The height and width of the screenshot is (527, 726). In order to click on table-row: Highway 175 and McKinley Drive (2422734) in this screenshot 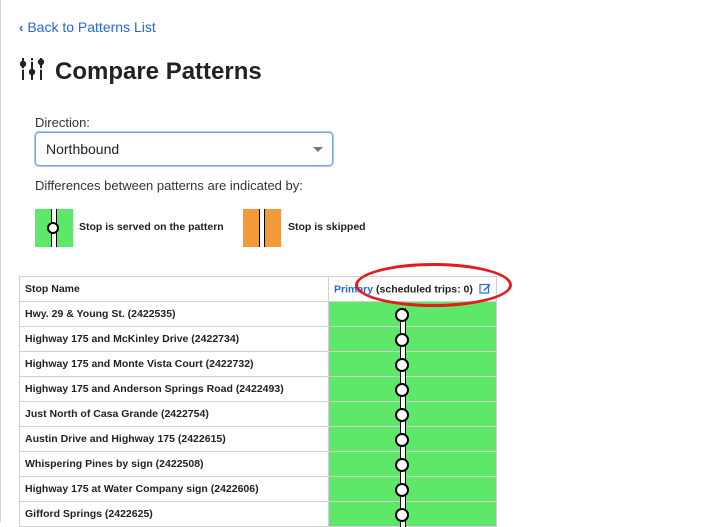, I will do `click(258, 339)`.